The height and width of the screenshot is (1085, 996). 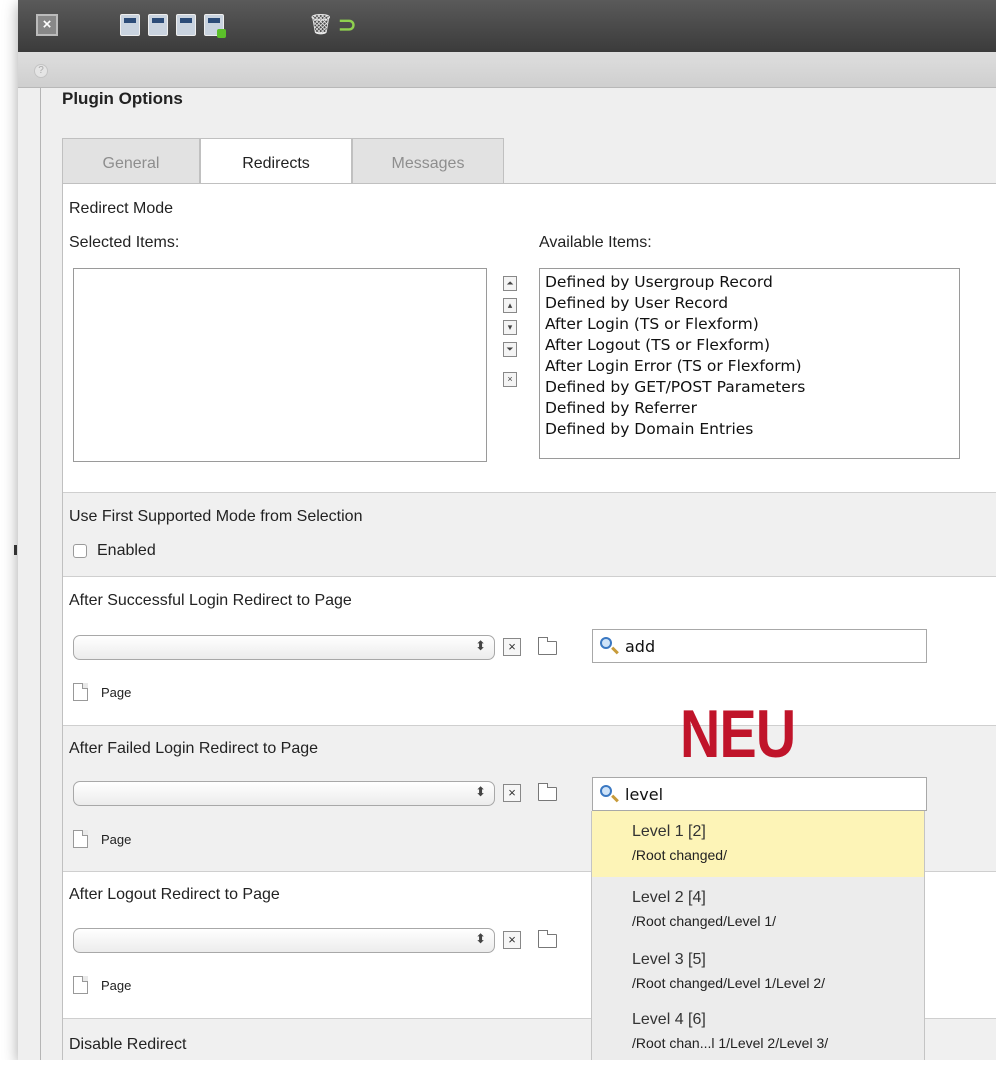 What do you see at coordinates (749, 429) in the screenshot?
I see `available-item: Defined by Domain Entries` at bounding box center [749, 429].